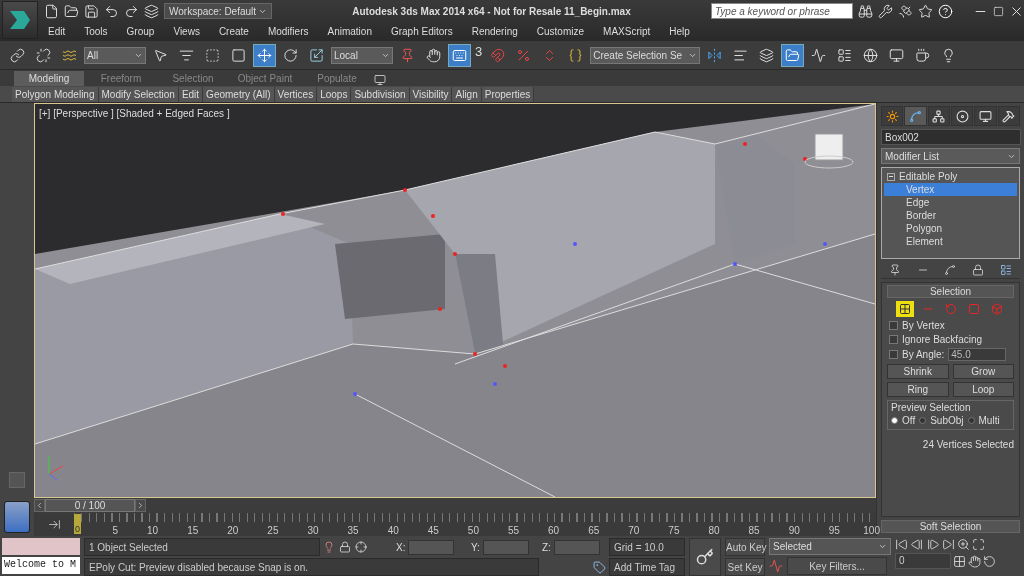 Image resolution: width=1024 pixels, height=576 pixels. Describe the element at coordinates (950, 215) in the screenshot. I see `stack-item: Border` at that location.